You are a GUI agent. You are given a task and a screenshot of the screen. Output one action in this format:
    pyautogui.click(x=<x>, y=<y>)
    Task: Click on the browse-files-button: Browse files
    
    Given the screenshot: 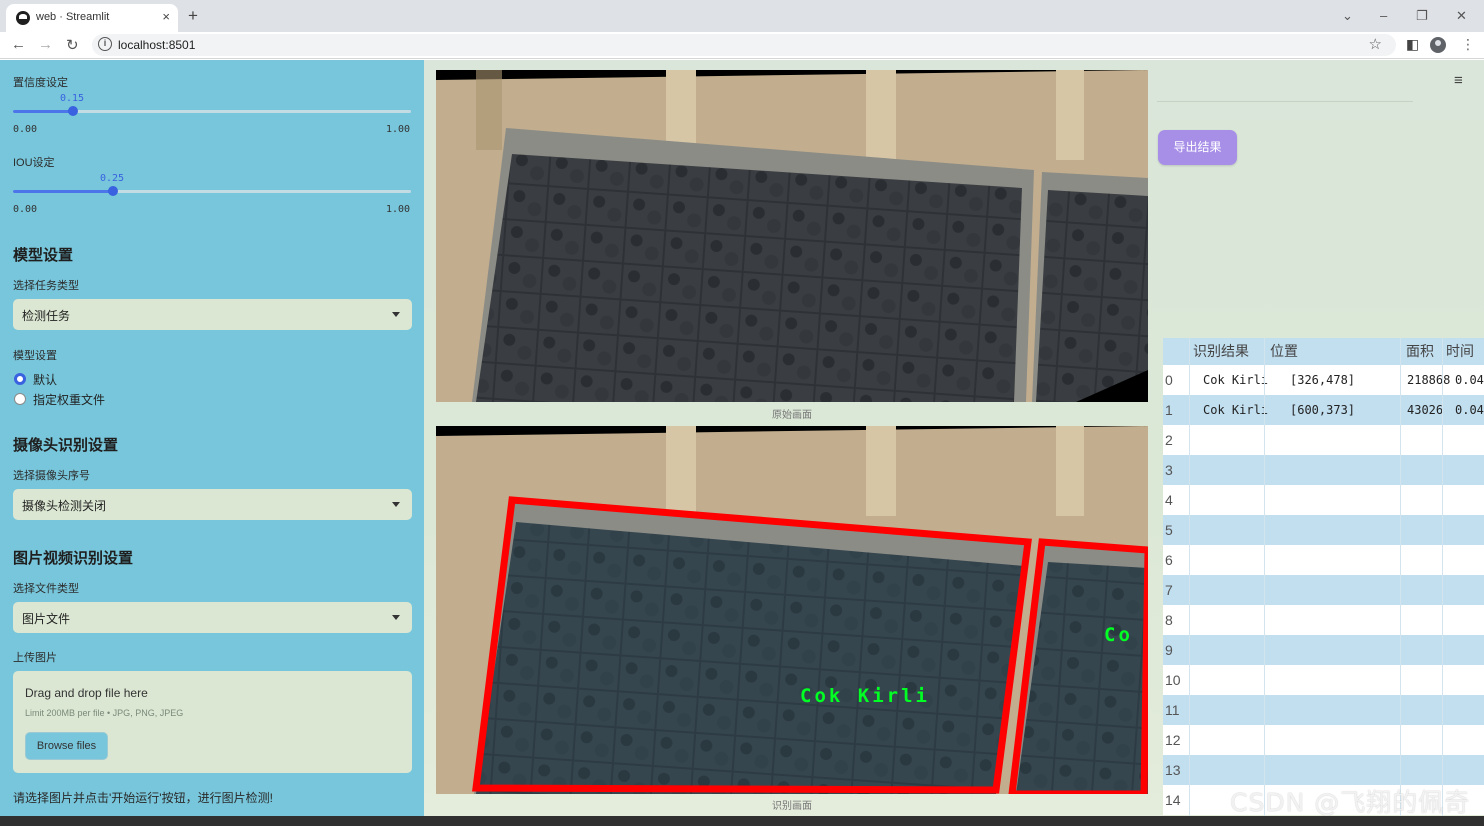 What is the action you would take?
    pyautogui.click(x=66, y=746)
    